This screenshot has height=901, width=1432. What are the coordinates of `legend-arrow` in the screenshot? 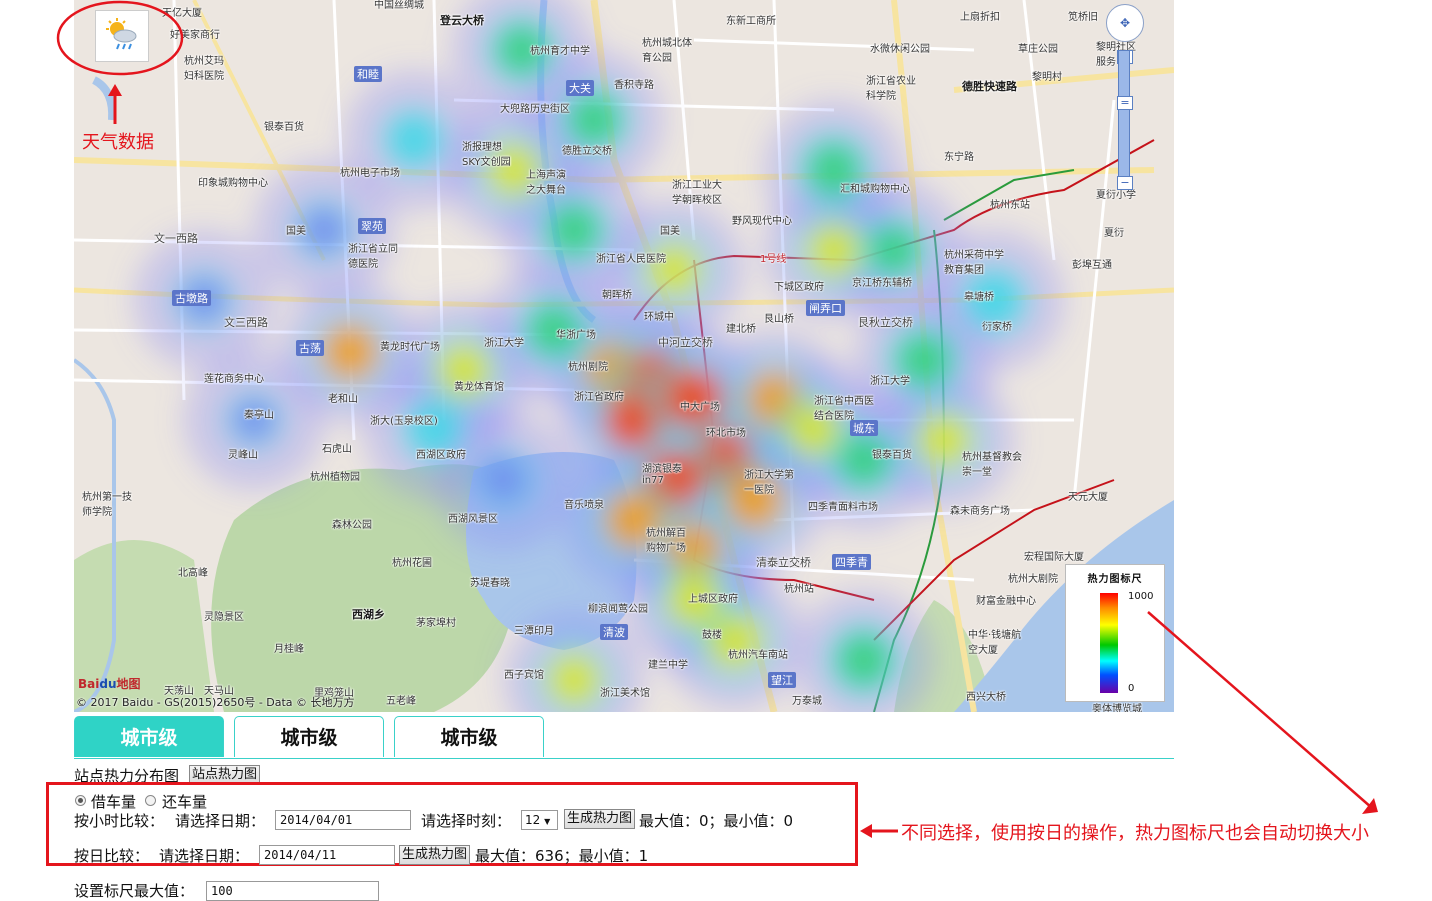 It's located at (1260, 710).